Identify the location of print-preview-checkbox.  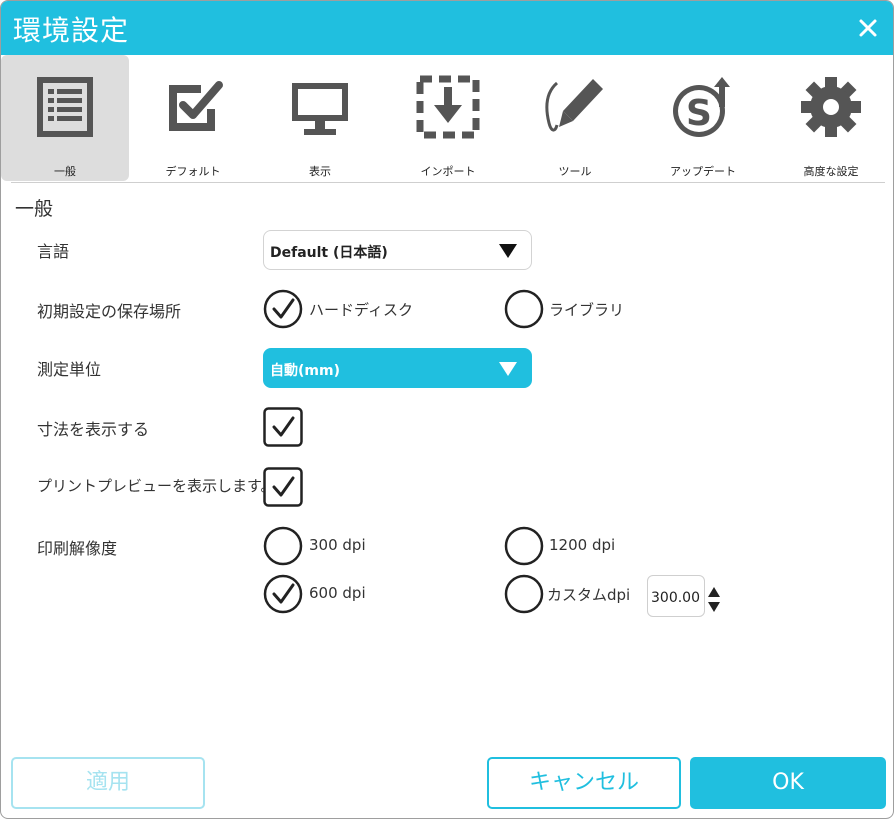
(283, 487).